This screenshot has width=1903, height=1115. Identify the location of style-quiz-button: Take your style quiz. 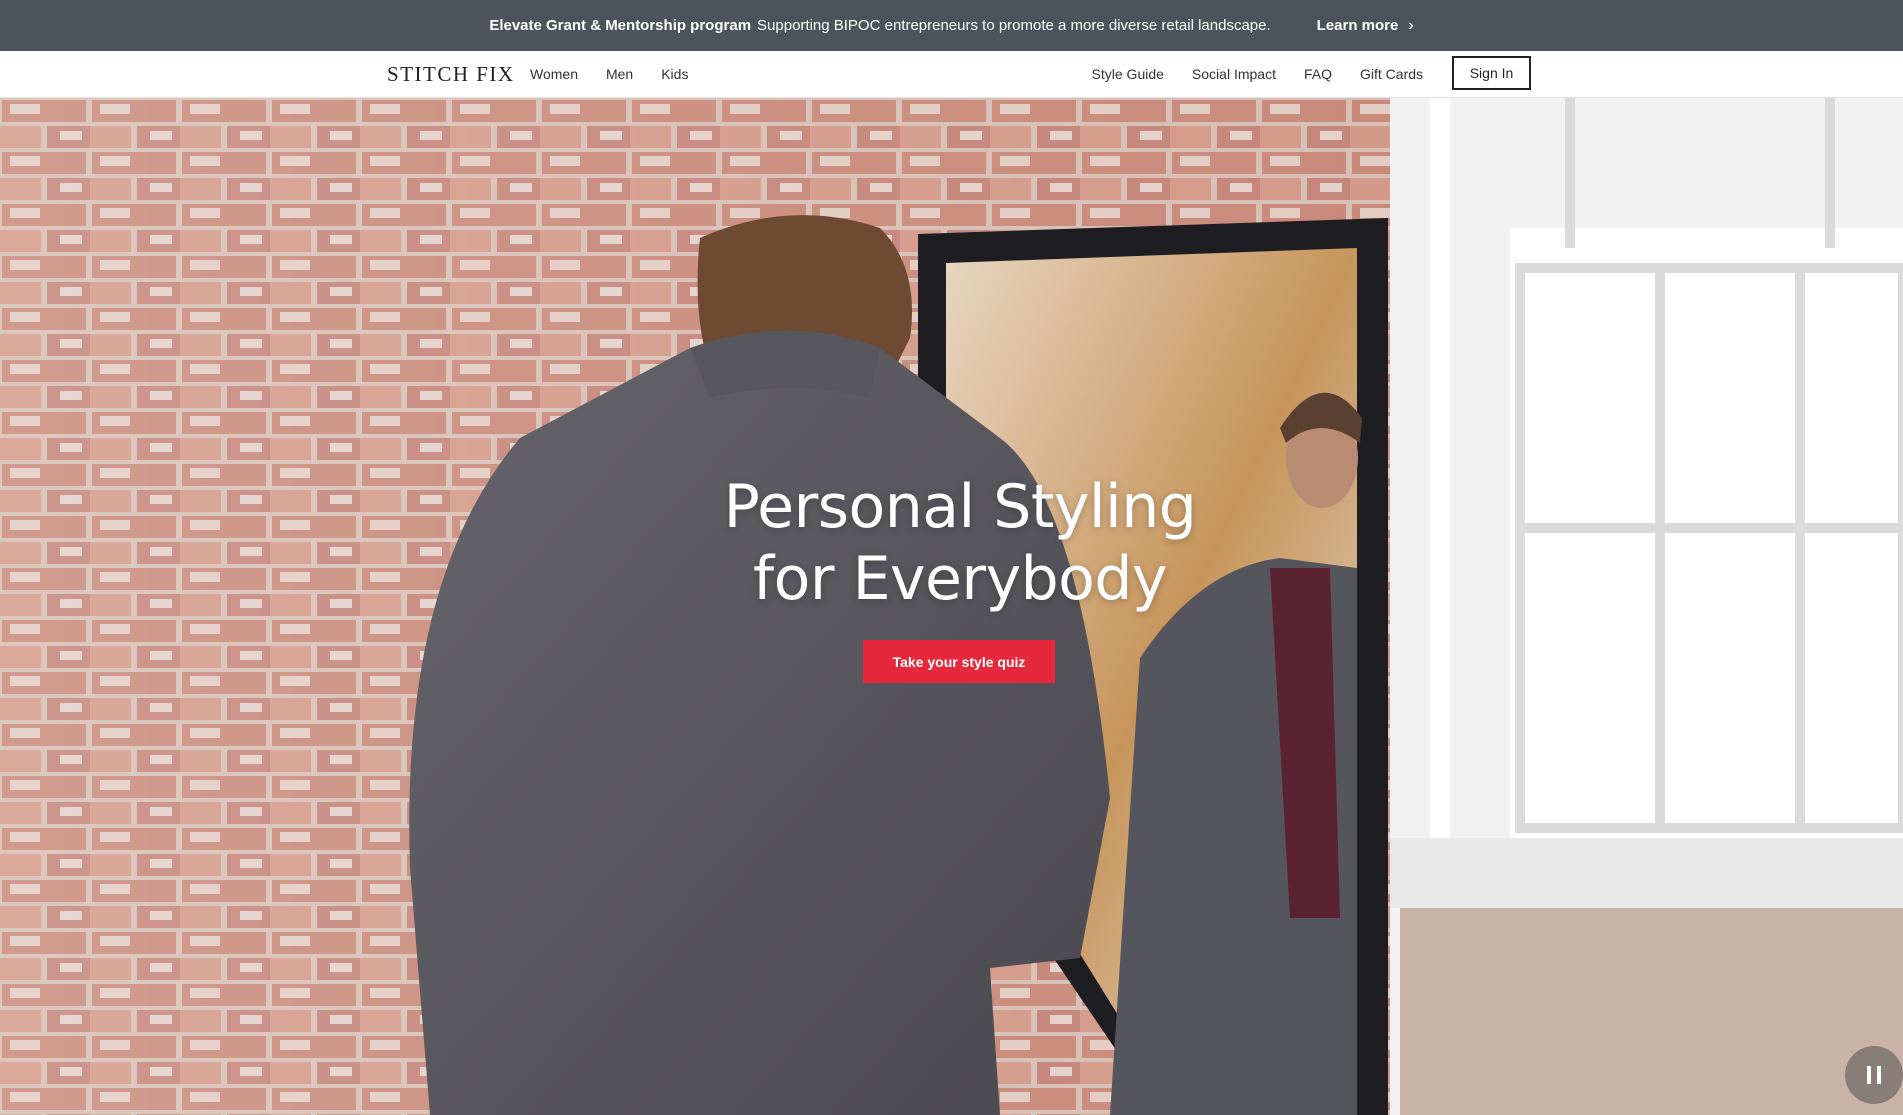
(959, 661).